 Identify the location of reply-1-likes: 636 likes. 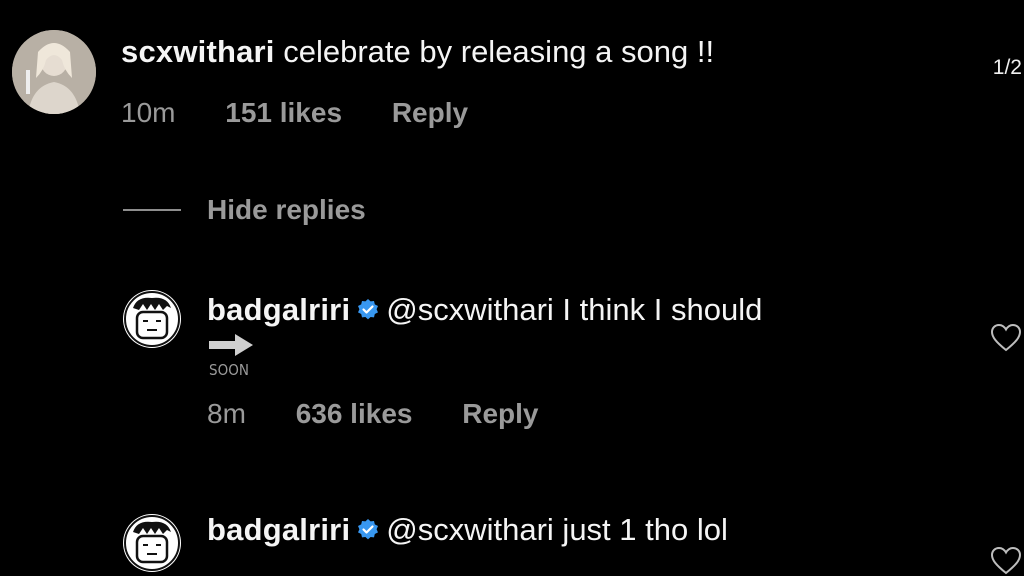
(354, 414).